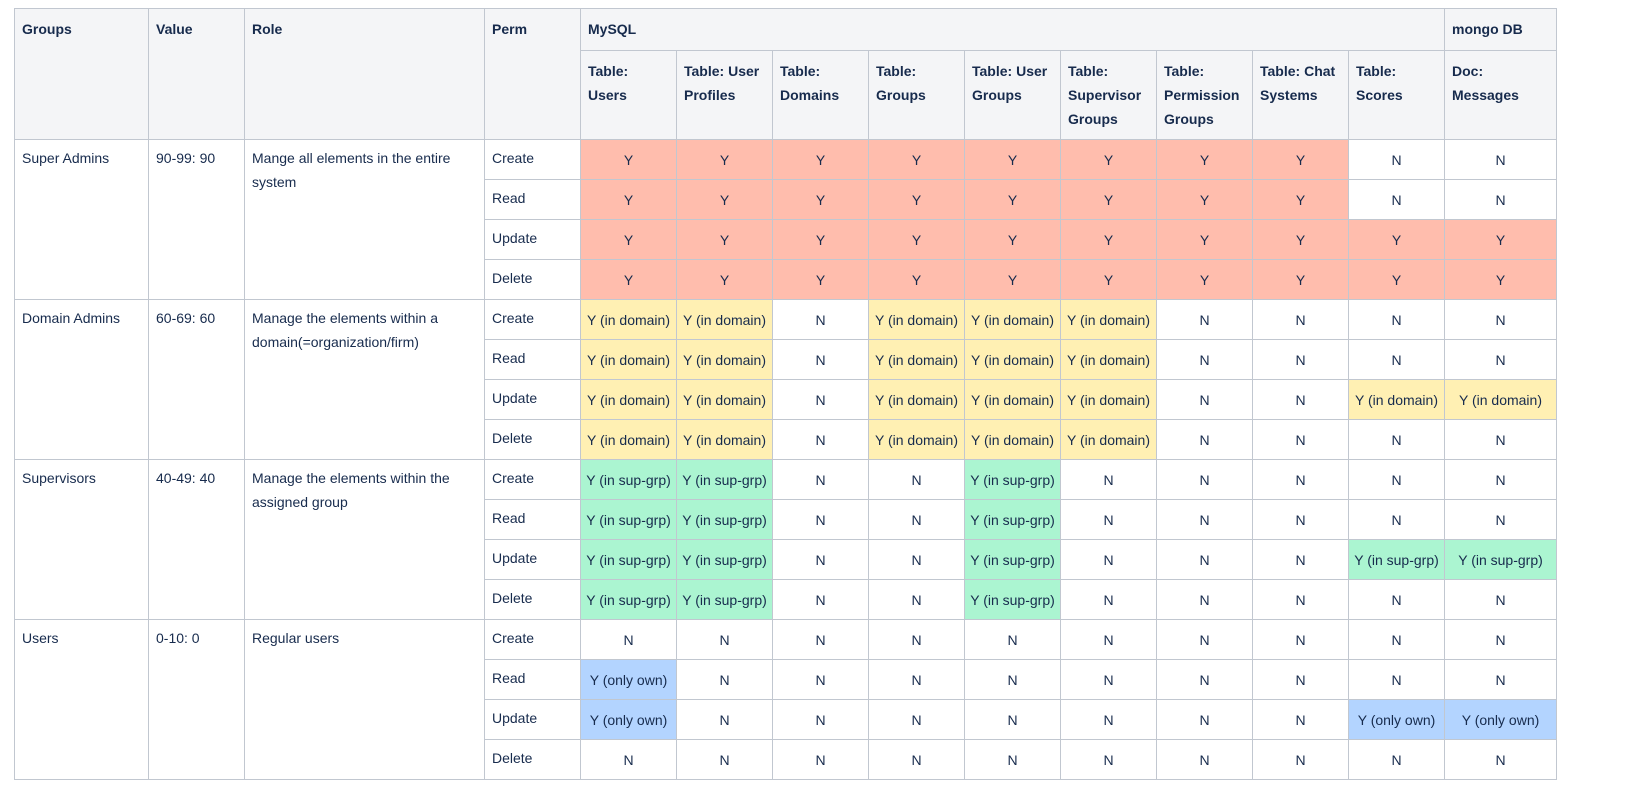  I want to click on perm-label: Update, so click(532, 239).